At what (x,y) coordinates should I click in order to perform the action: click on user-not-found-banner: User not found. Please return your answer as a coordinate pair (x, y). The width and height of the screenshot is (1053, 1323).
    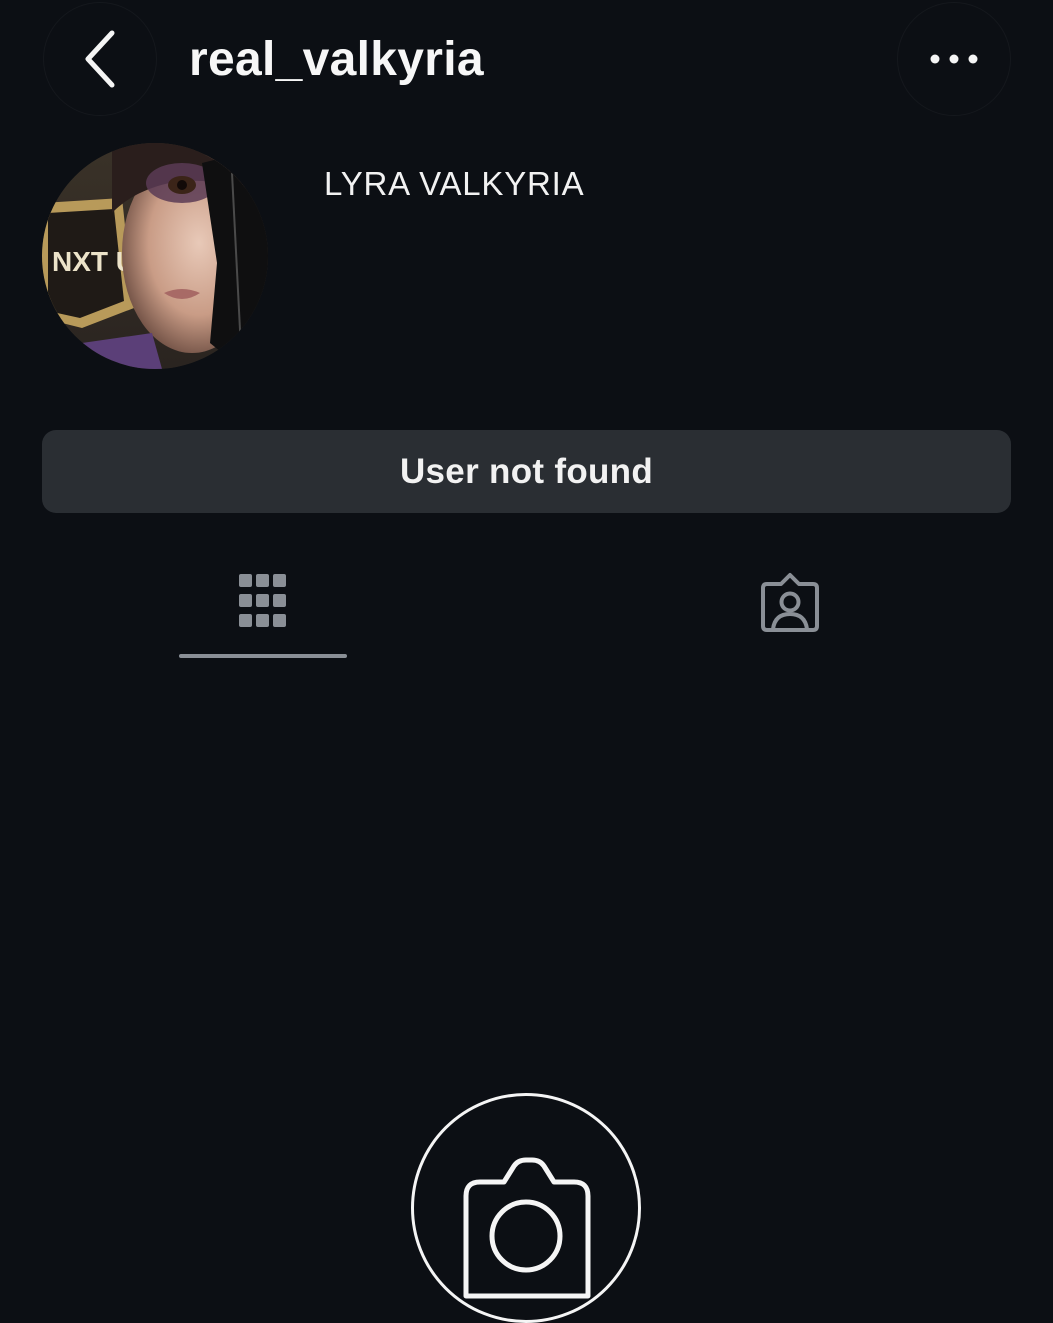
    Looking at the image, I should click on (526, 471).